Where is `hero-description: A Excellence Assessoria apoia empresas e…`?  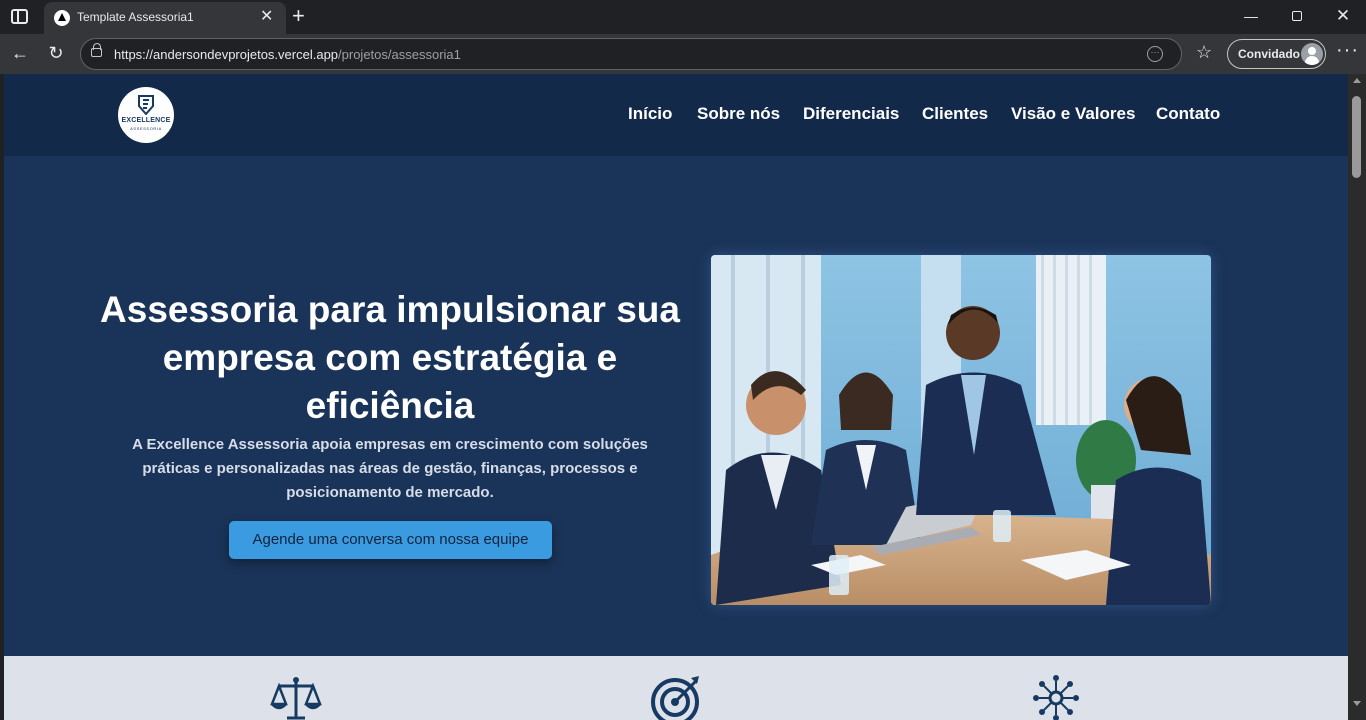 hero-description: A Excellence Assessoria apoia empresas e… is located at coordinates (390, 468).